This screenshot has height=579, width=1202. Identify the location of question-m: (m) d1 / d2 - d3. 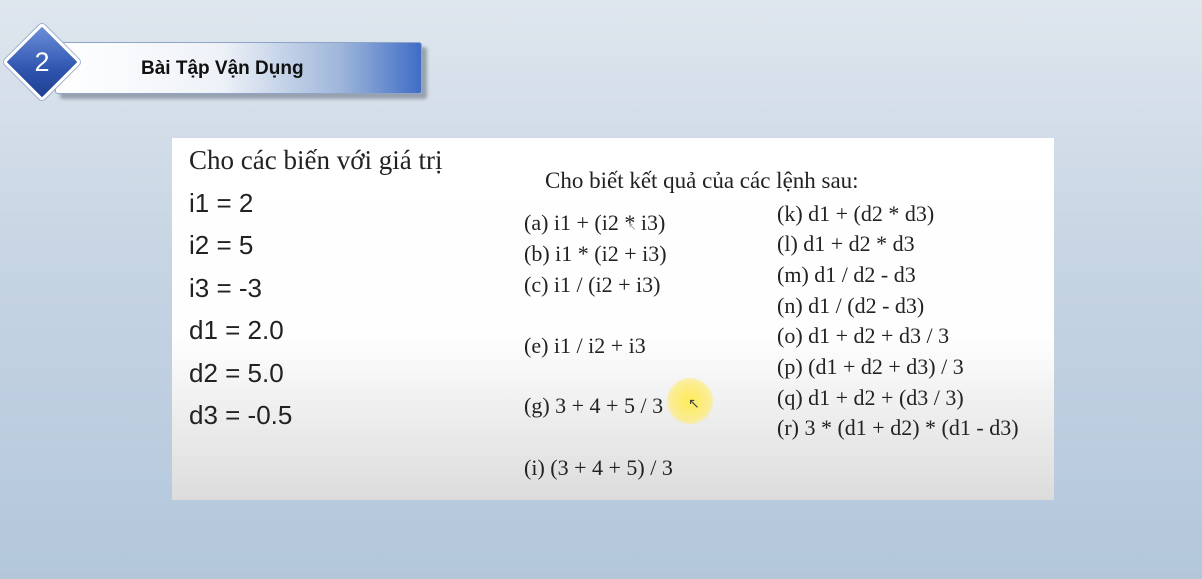
(846, 274).